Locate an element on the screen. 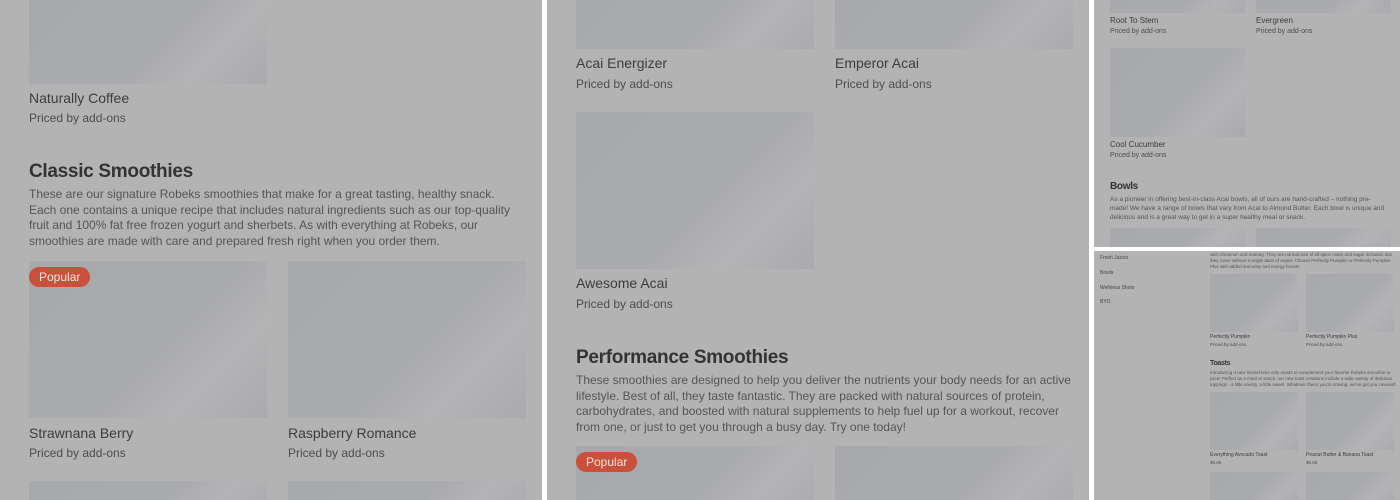  product-price: $9.65 is located at coordinates (1216, 462).